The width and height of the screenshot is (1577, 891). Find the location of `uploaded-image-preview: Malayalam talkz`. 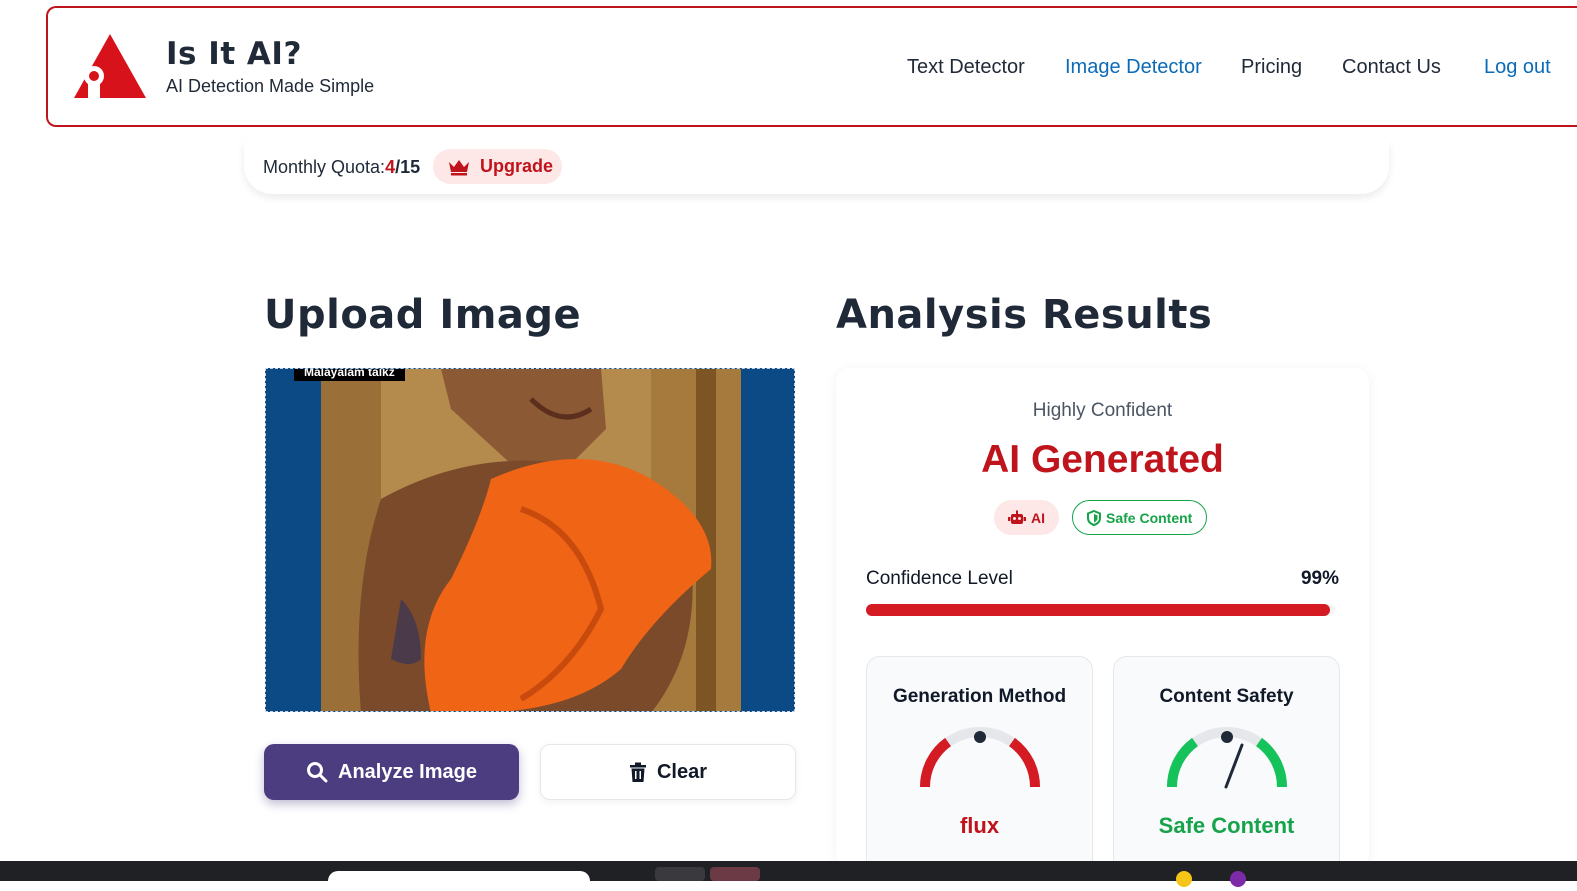

uploaded-image-preview: Malayalam talkz is located at coordinates (530, 540).